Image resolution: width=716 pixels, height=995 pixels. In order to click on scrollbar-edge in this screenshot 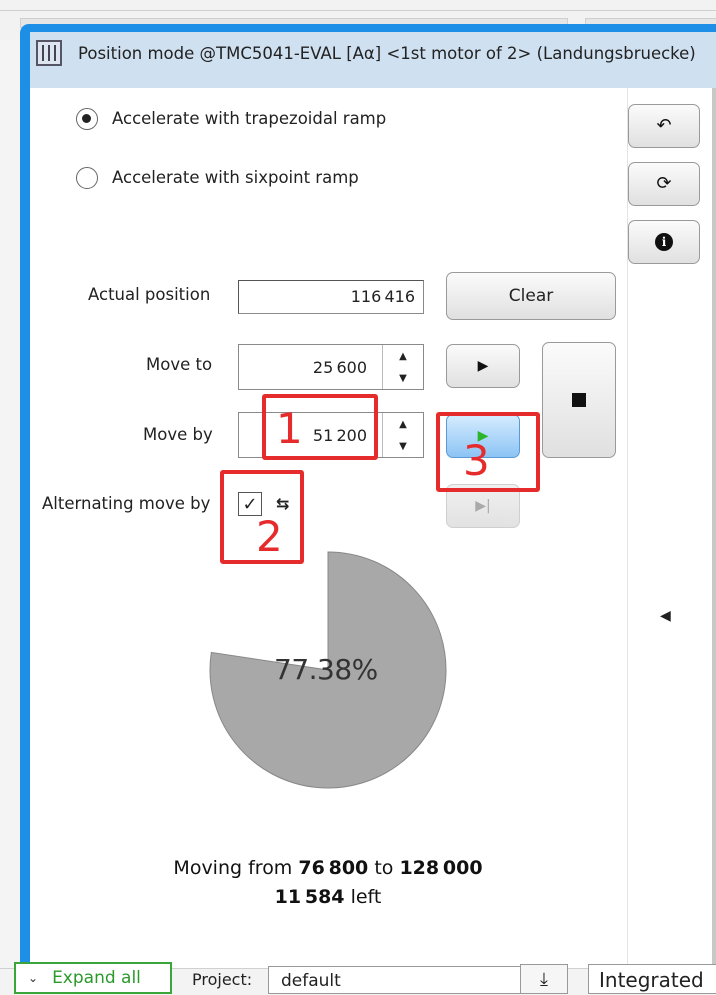, I will do `click(714, 528)`.